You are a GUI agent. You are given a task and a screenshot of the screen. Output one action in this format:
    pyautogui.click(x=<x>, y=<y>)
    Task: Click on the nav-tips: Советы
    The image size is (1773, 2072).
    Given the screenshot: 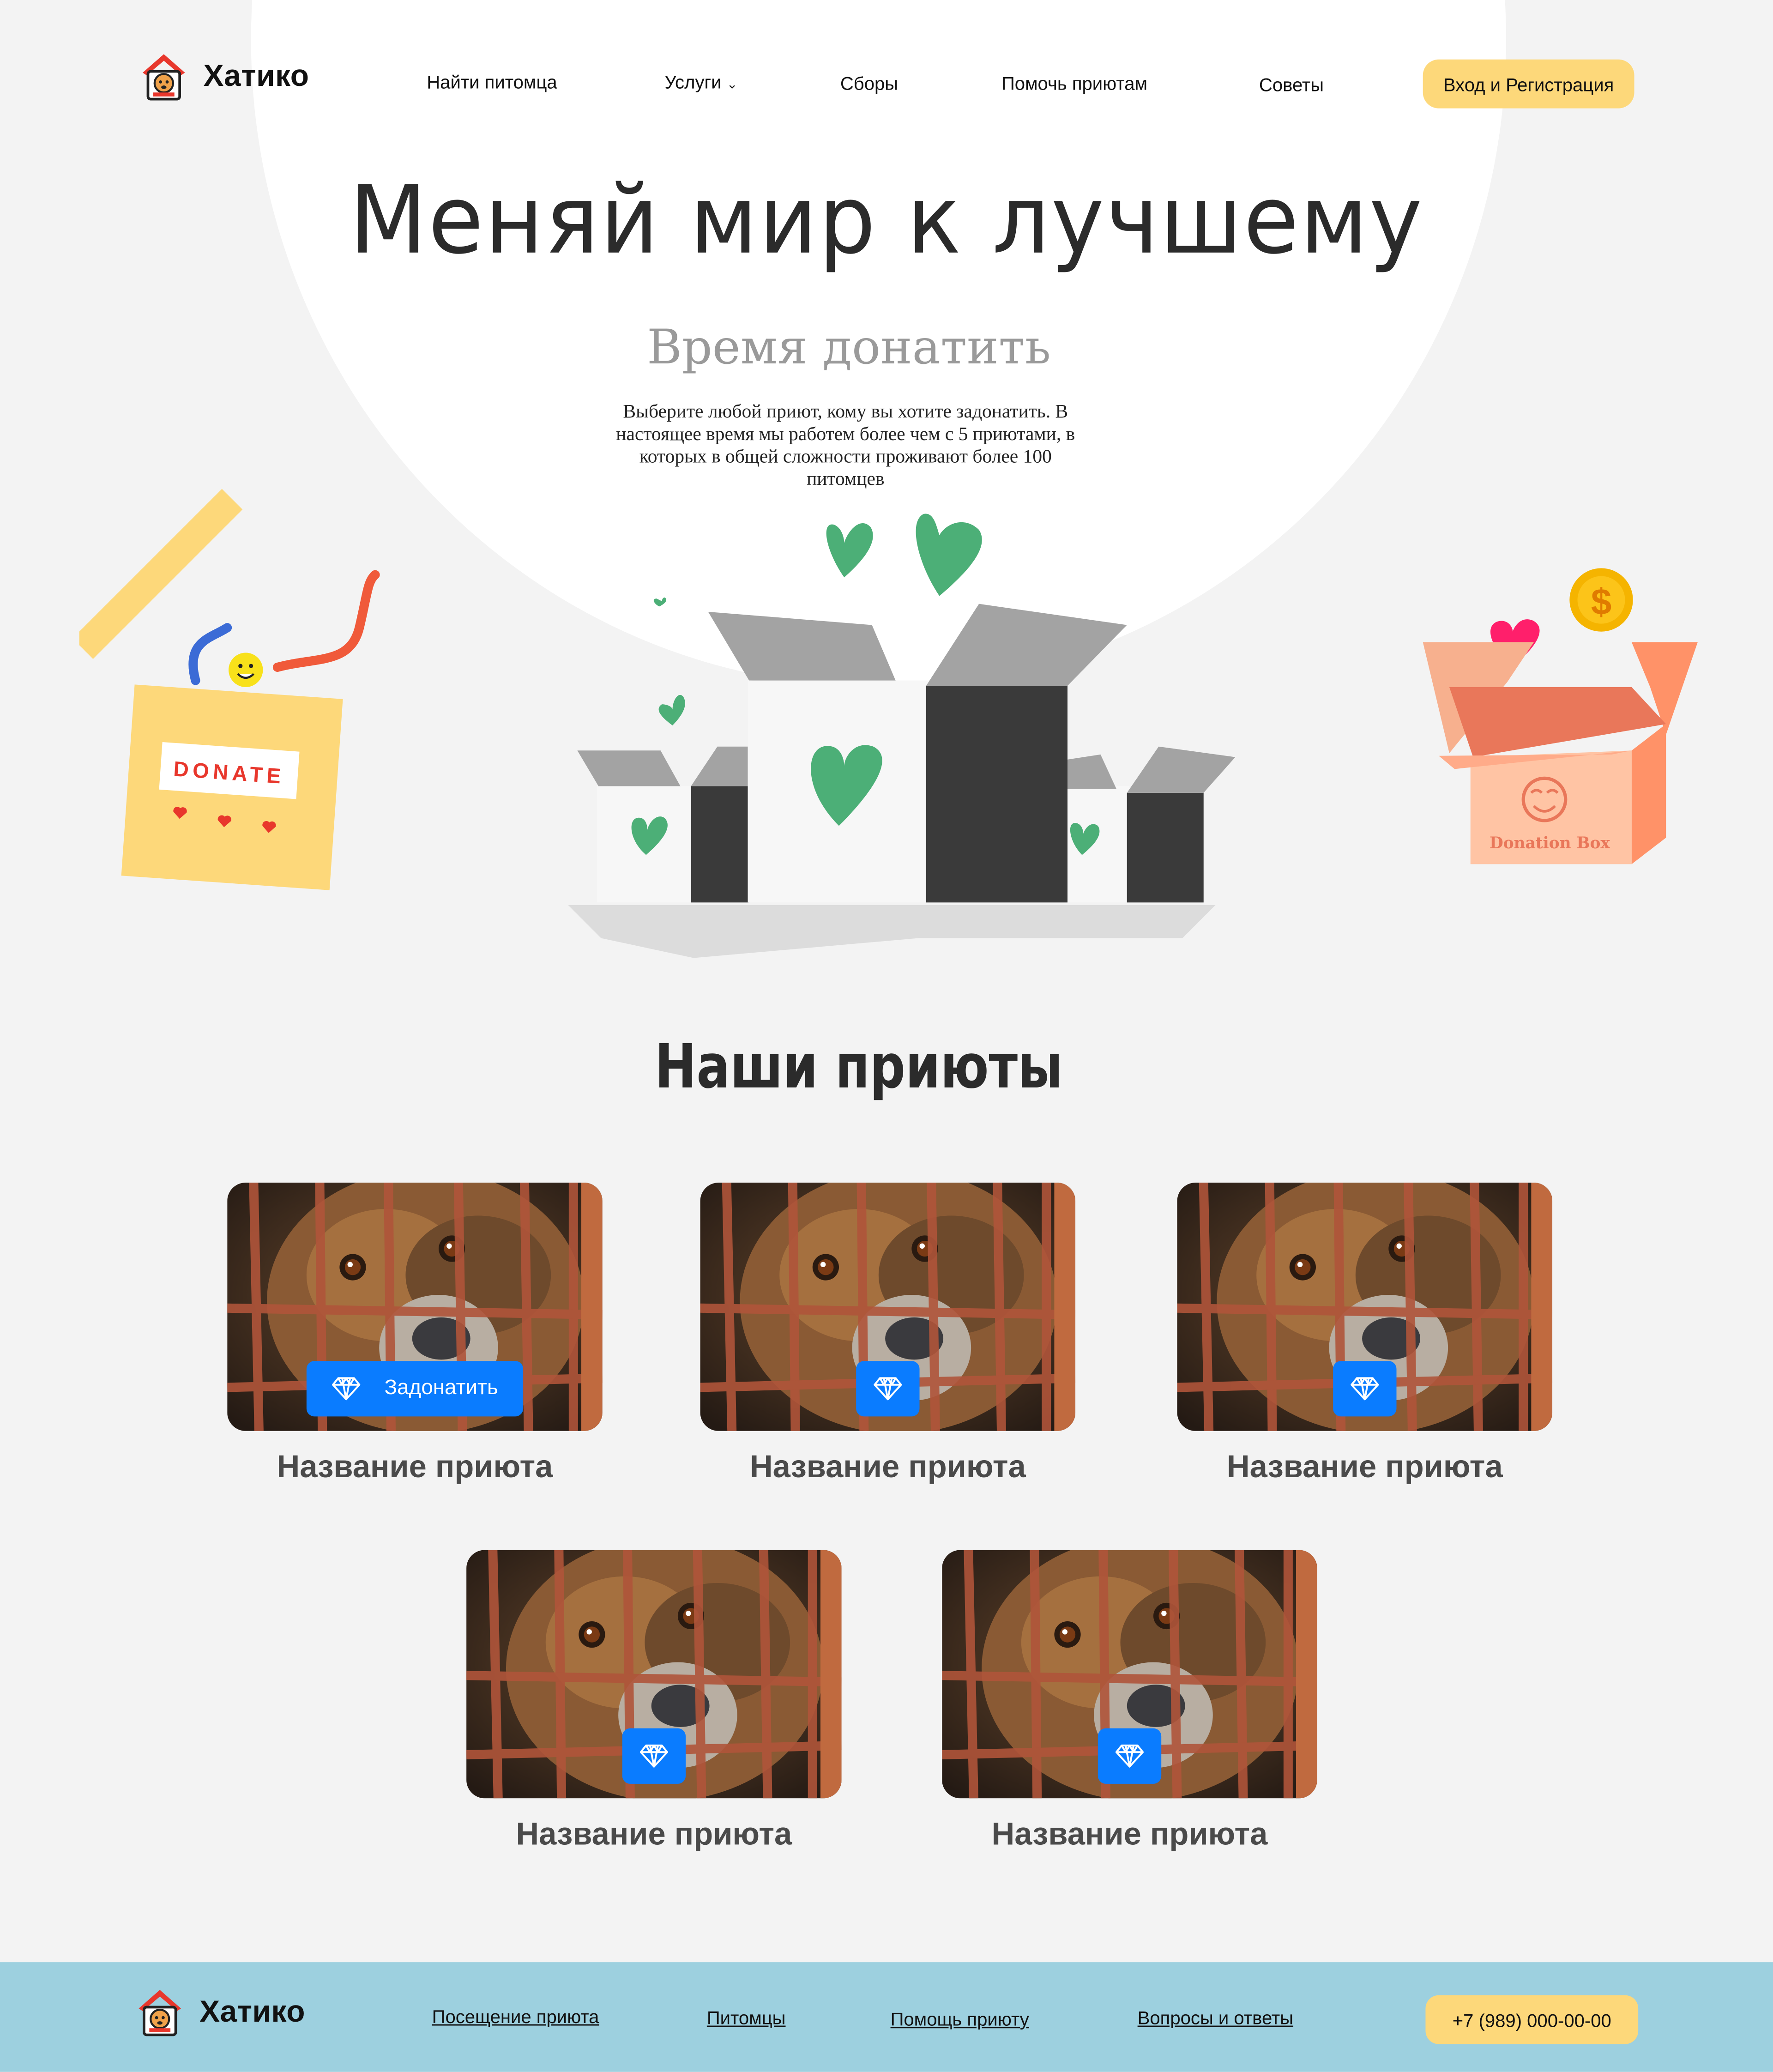 What is the action you would take?
    pyautogui.click(x=1291, y=84)
    